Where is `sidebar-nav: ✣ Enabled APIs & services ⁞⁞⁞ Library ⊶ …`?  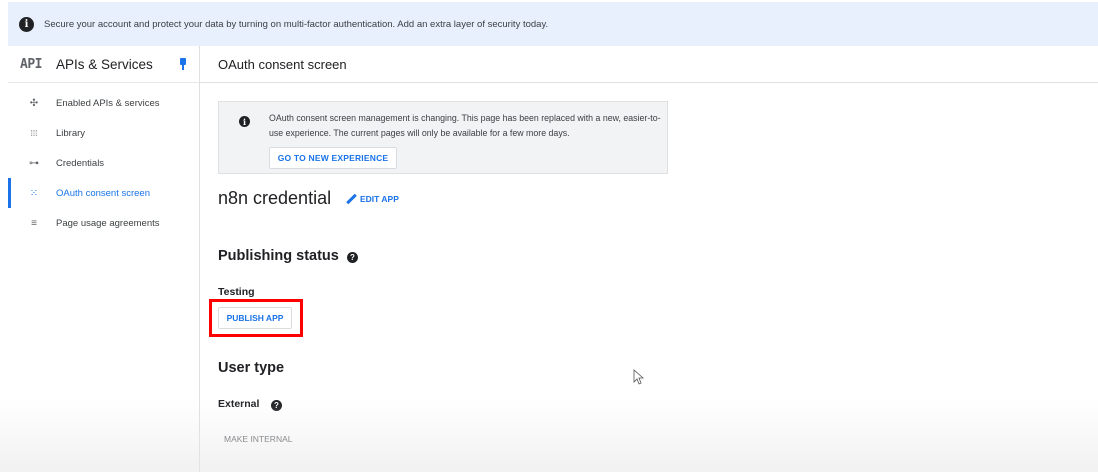
sidebar-nav: ✣ Enabled APIs & services ⁞⁞⁞ Library ⊶ … is located at coordinates (103, 160).